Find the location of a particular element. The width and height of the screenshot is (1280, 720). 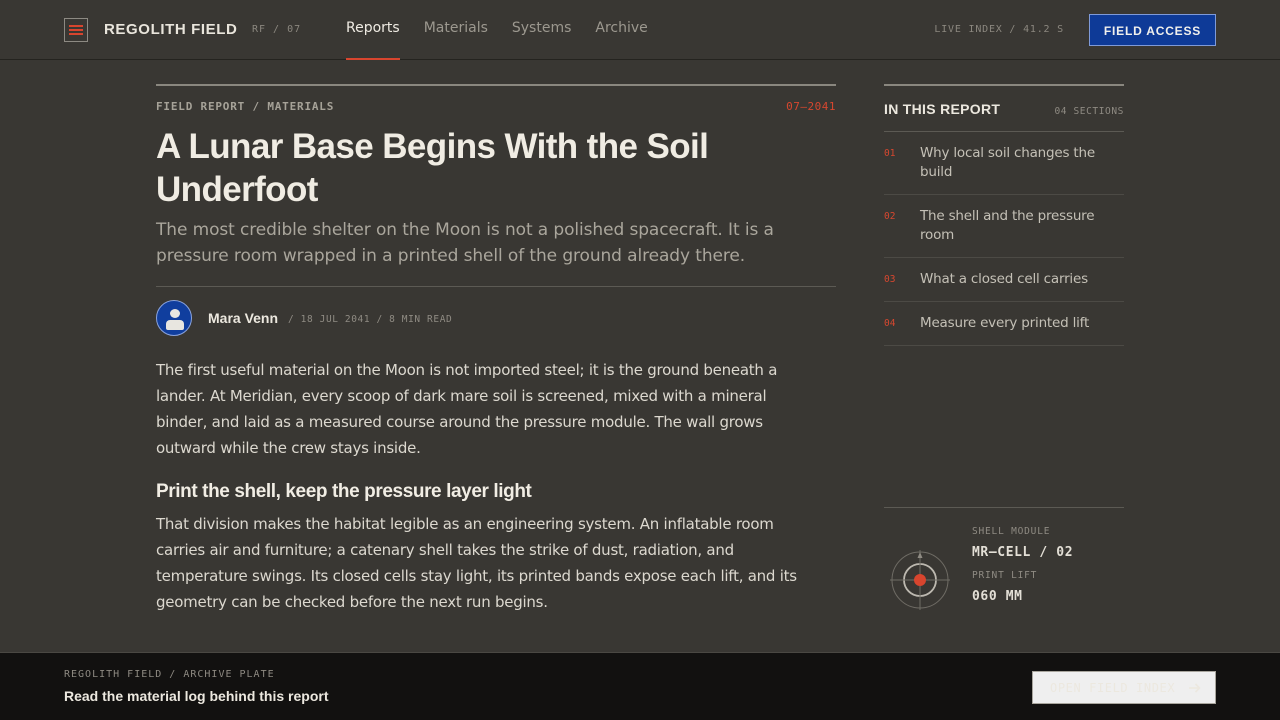

nav-reports: Reports is located at coordinates (373, 30).